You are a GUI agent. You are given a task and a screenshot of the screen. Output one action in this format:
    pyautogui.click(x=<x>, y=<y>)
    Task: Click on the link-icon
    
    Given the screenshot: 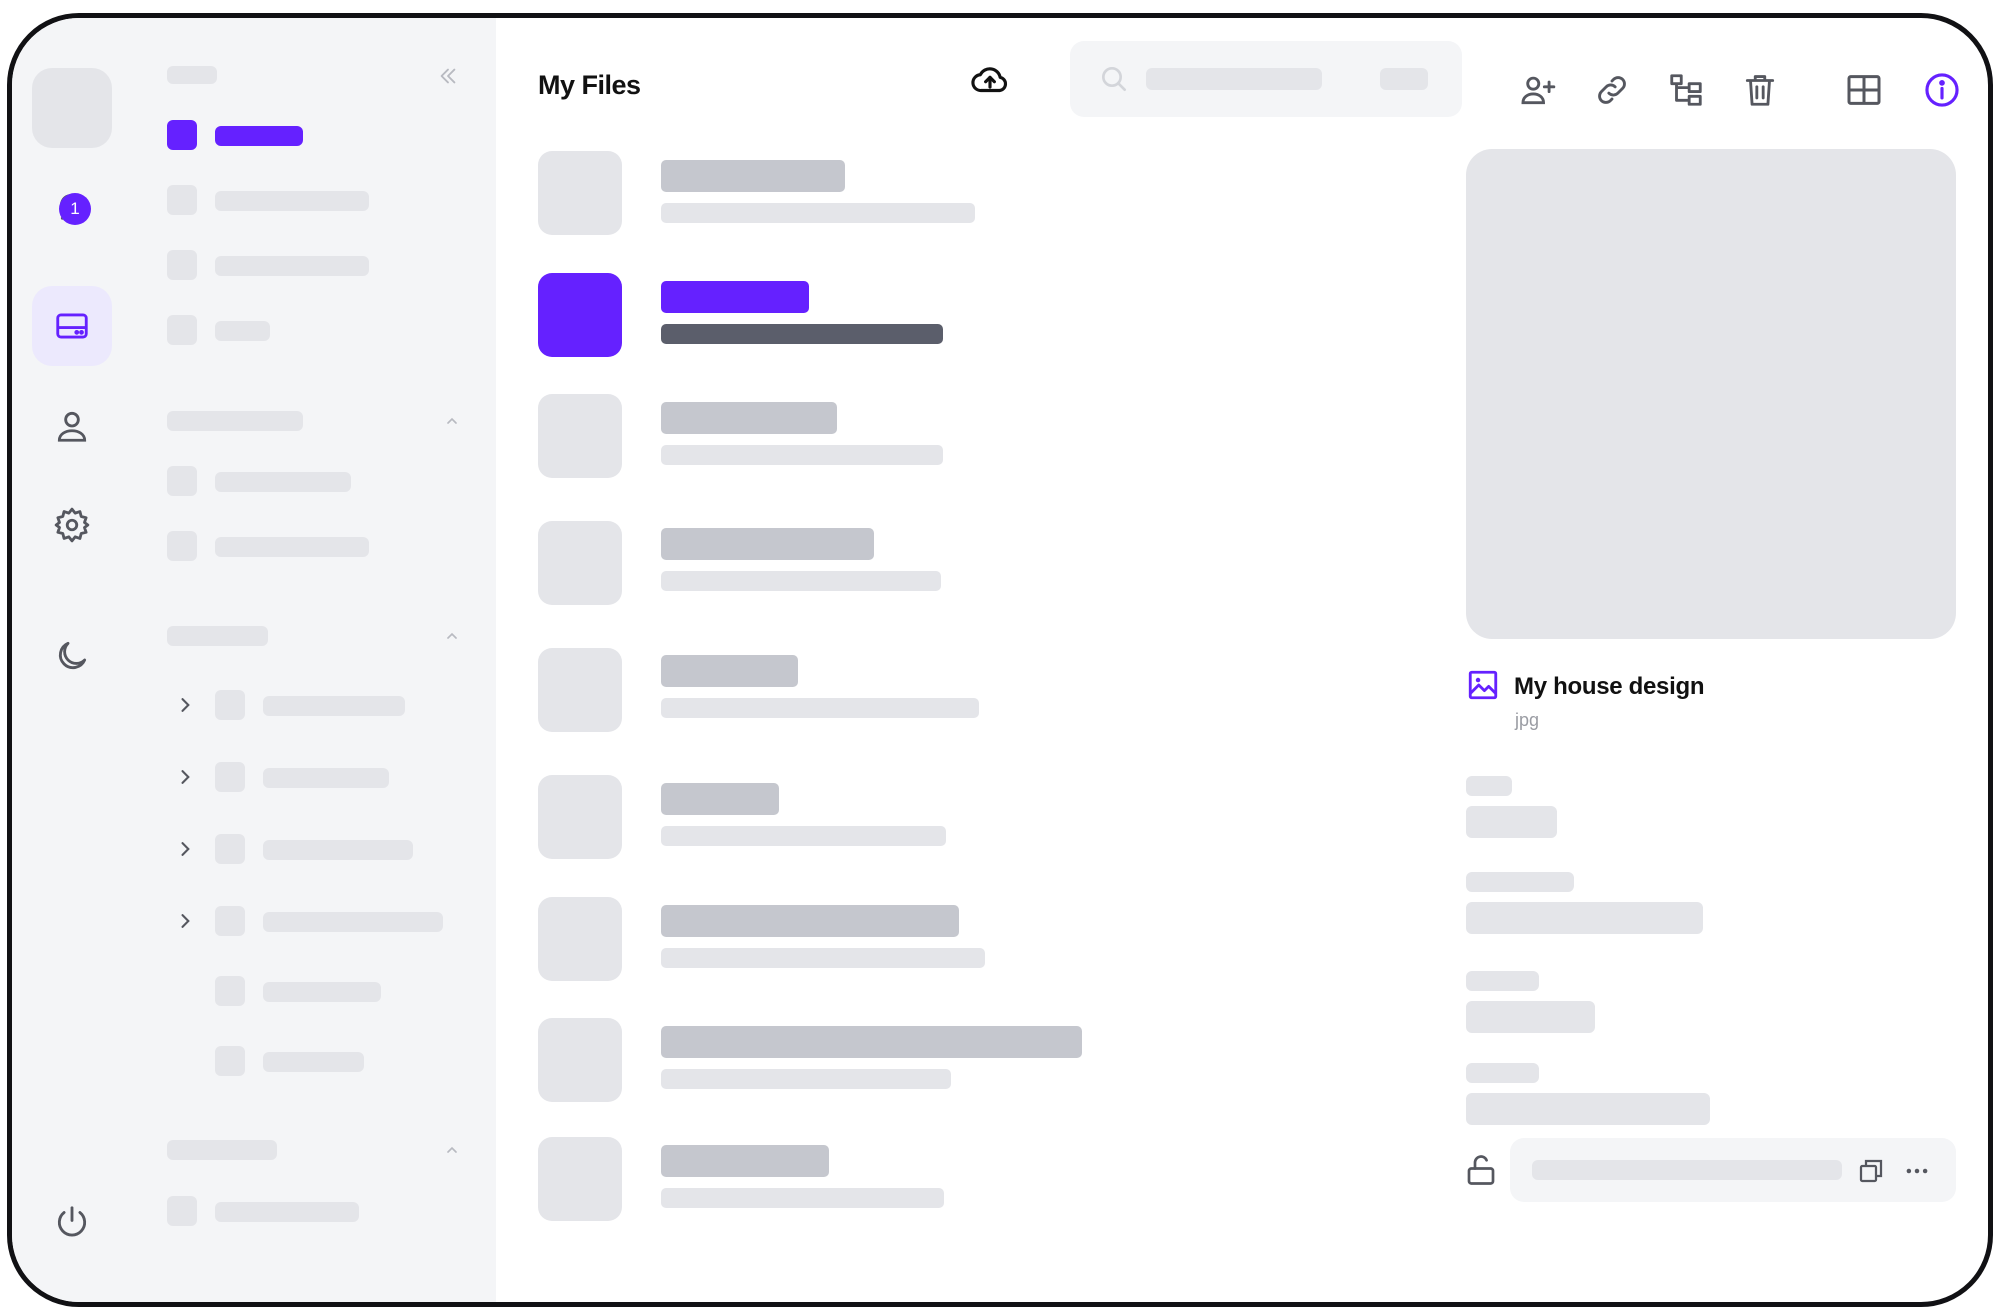 What is the action you would take?
    pyautogui.click(x=1612, y=90)
    